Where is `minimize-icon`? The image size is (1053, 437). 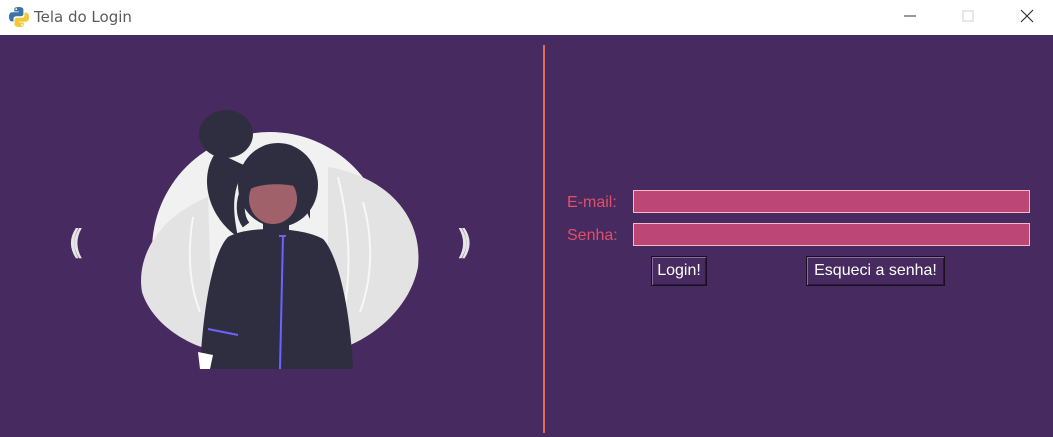 minimize-icon is located at coordinates (910, 16).